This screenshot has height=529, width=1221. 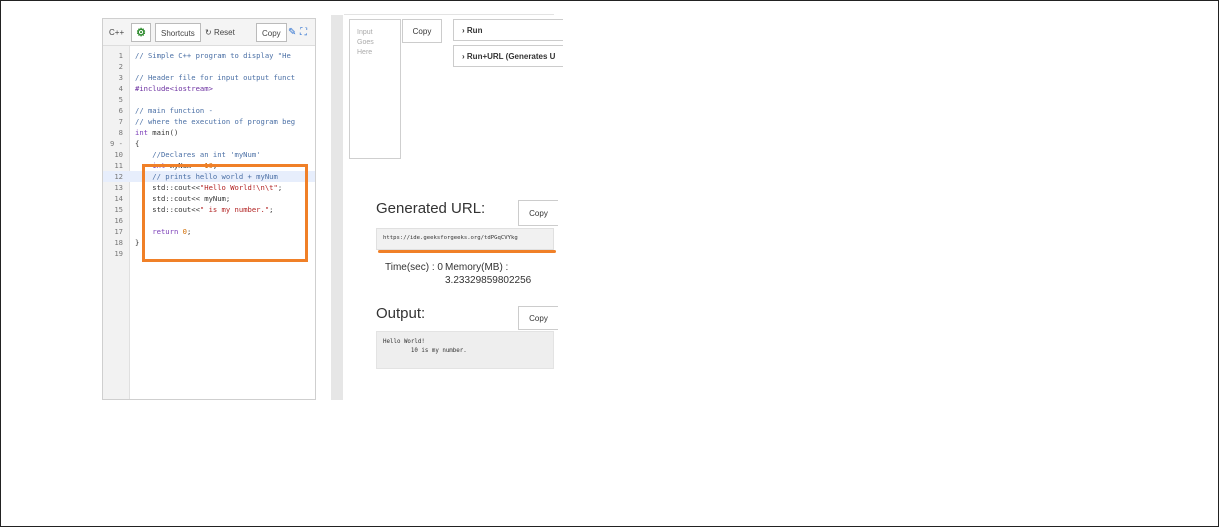 What do you see at coordinates (414, 267) in the screenshot?
I see `time-stat: Time(sec) : 0` at bounding box center [414, 267].